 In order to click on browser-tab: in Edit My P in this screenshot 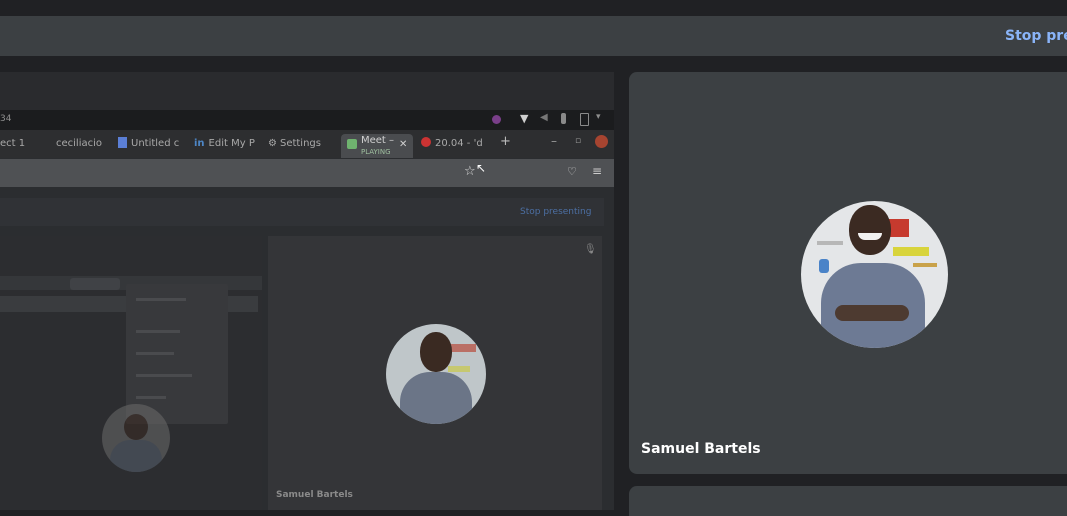, I will do `click(225, 144)`.